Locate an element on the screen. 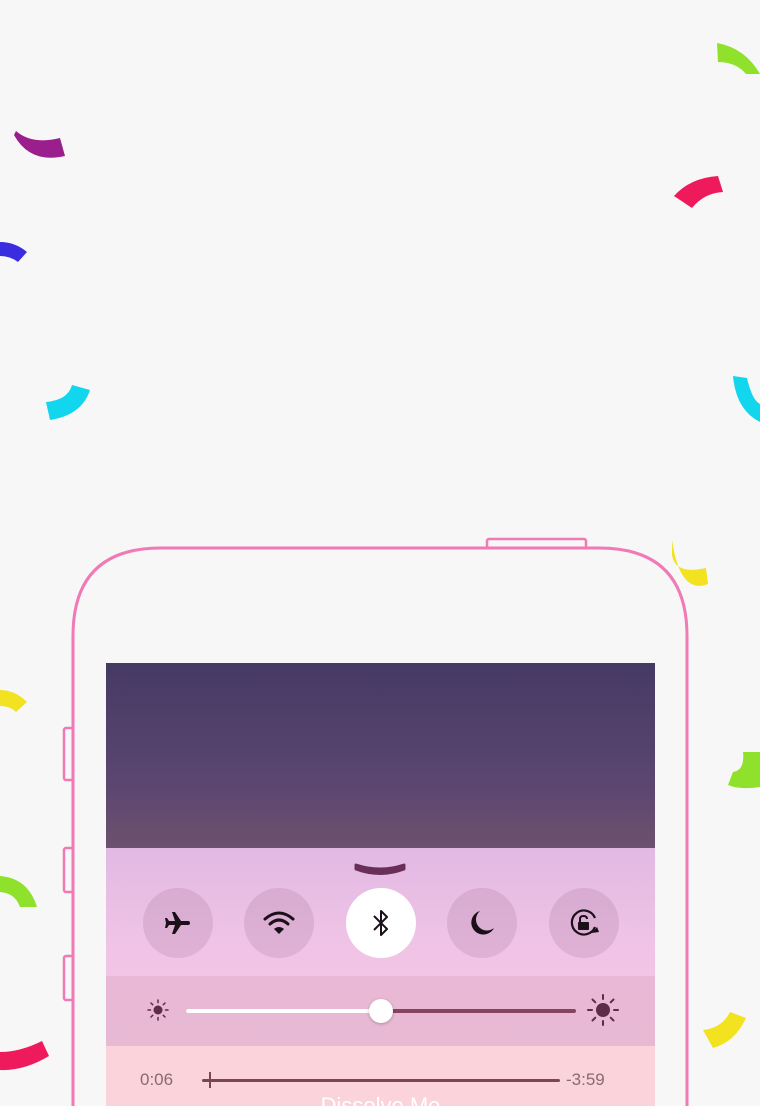 This screenshot has width=760, height=1106. rotation-lock-icon is located at coordinates (584, 922).